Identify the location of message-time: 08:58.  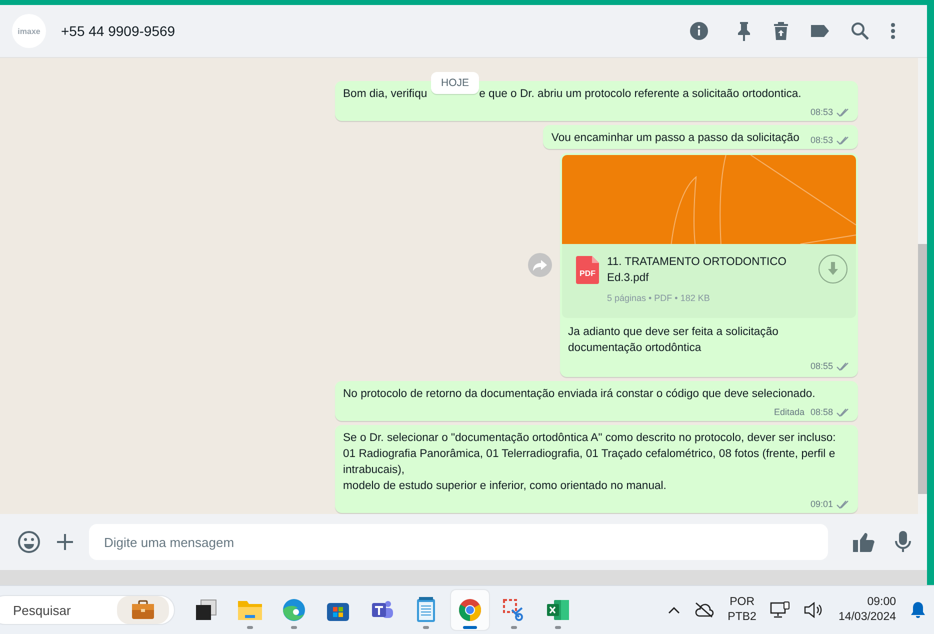
(821, 412).